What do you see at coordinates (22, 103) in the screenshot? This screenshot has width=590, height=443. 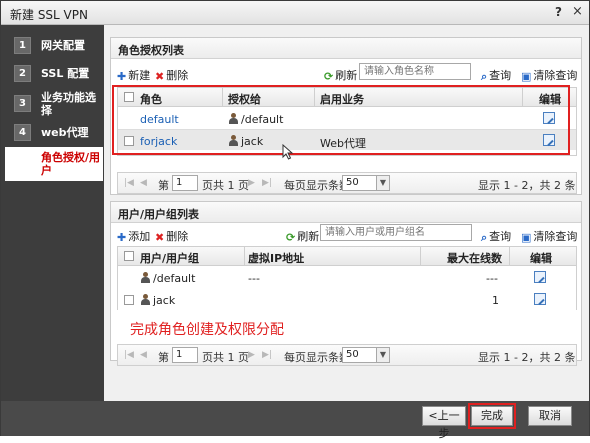 I see `step-number: 3` at bounding box center [22, 103].